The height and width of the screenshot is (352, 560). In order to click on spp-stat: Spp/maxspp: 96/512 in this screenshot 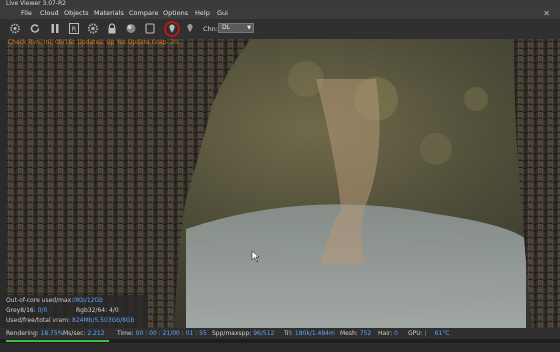, I will do `click(243, 333)`.